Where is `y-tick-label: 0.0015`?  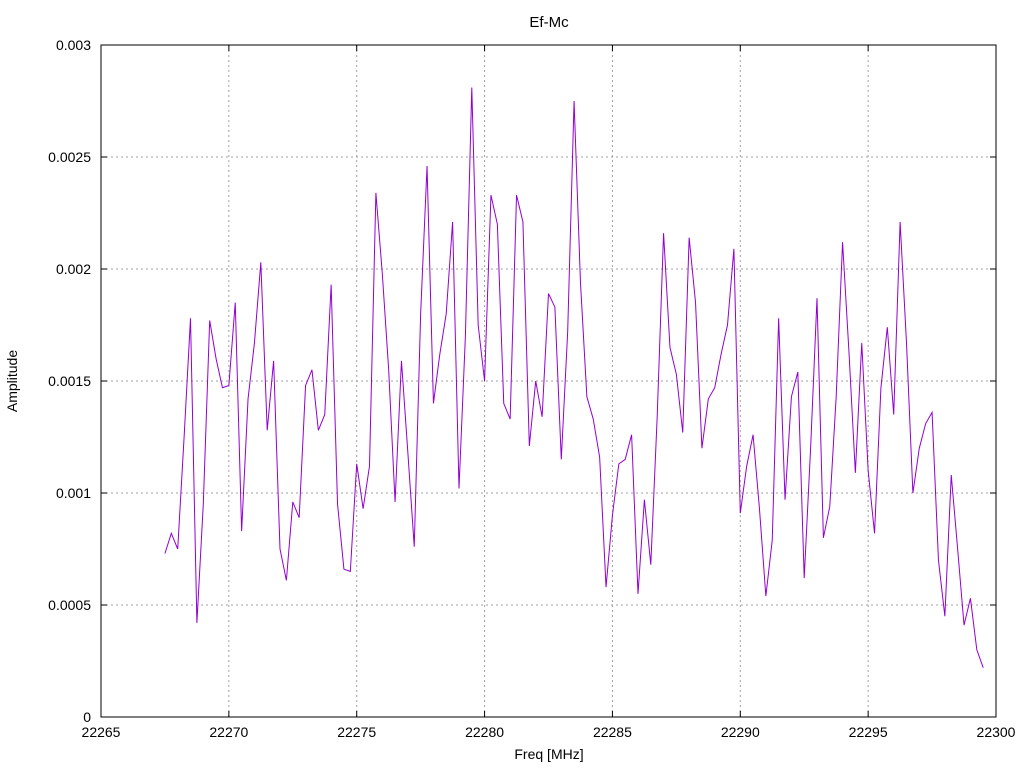
y-tick-label: 0.0015 is located at coordinates (69, 381).